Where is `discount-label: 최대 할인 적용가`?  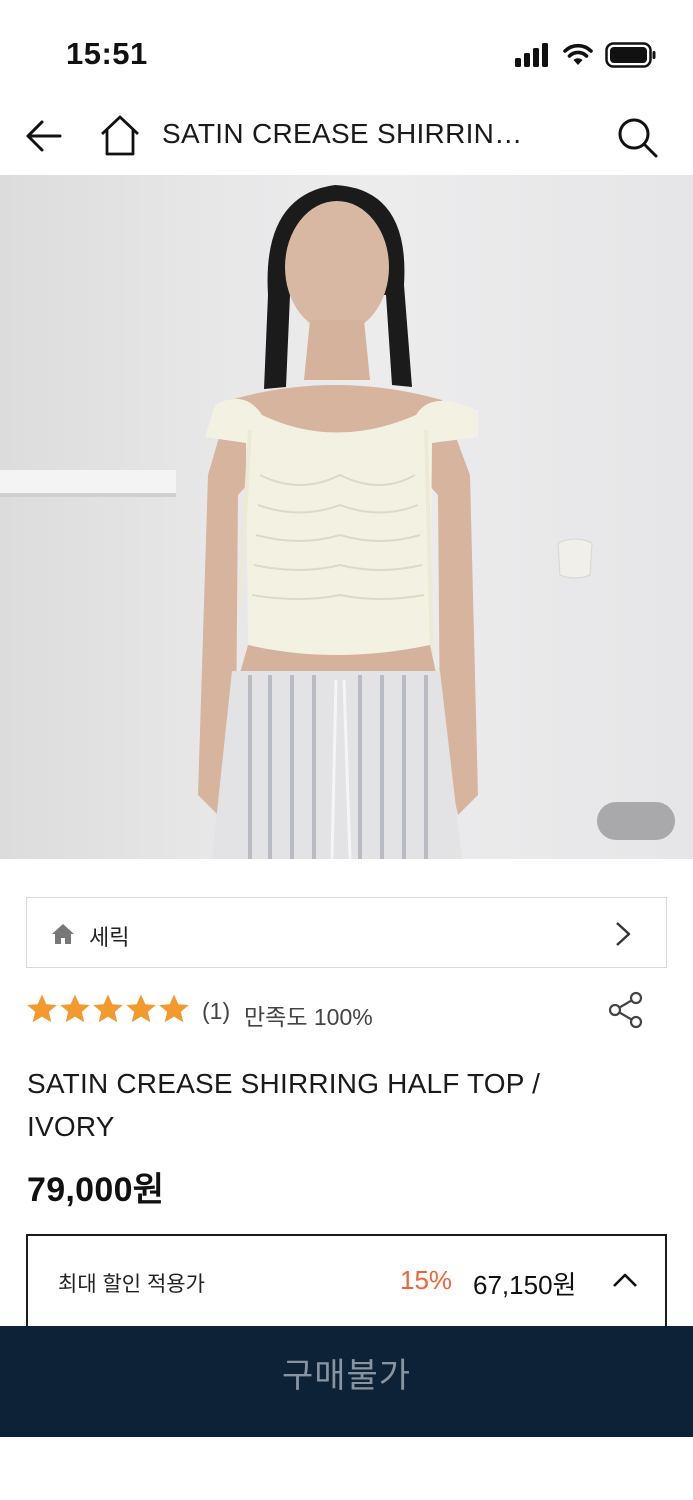 discount-label: 최대 할인 적용가 is located at coordinates (131, 1284).